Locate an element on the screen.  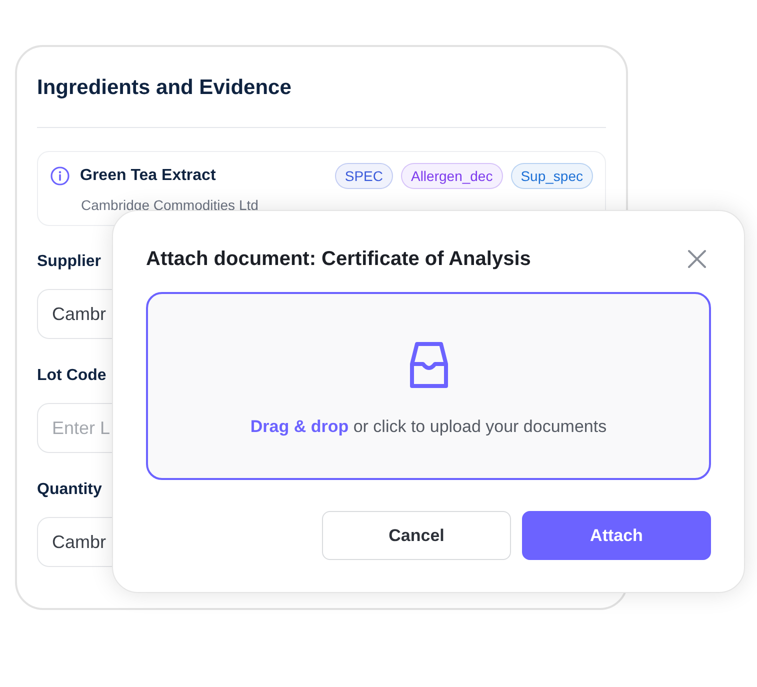
dialog-title: Attach document: Certificate of Analysis is located at coordinates (338, 259).